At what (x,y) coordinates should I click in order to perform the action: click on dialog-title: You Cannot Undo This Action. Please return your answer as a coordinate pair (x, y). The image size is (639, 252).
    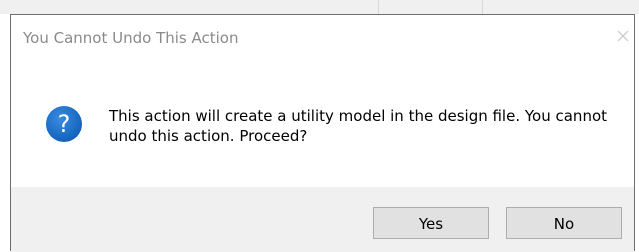
    Looking at the image, I should click on (131, 38).